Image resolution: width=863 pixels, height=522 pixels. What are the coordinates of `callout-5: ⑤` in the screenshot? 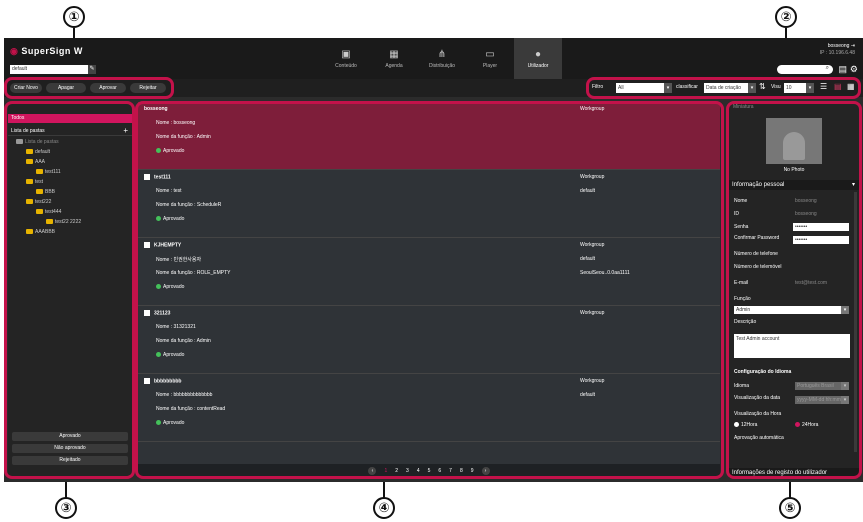 It's located at (790, 508).